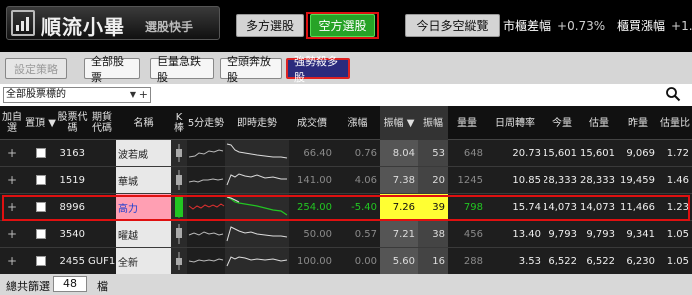  Describe the element at coordinates (433, 261) in the screenshot. I see `amplitude-ticks: 16` at that location.